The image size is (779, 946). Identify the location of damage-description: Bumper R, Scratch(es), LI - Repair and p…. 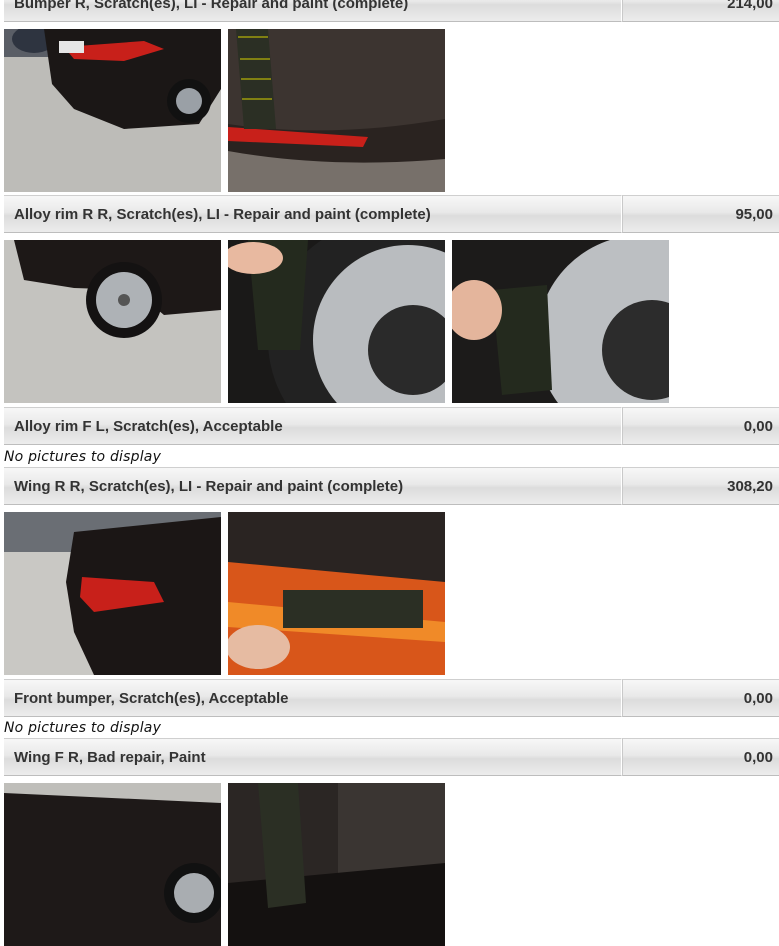
(313, 11).